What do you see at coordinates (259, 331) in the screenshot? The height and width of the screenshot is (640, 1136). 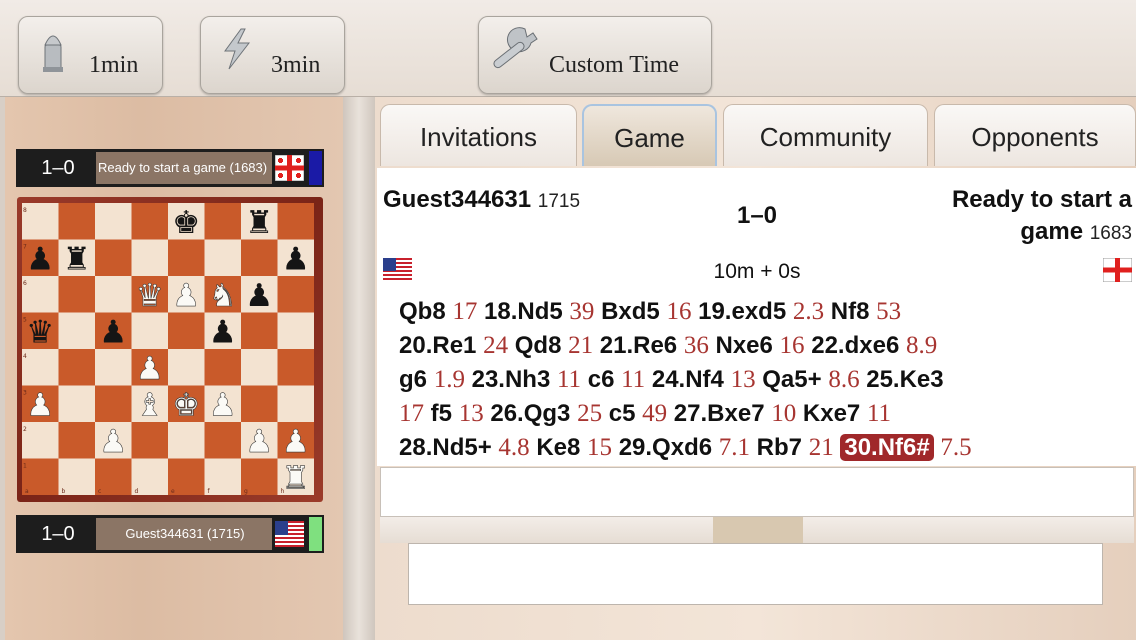 I see `board-square-g5` at bounding box center [259, 331].